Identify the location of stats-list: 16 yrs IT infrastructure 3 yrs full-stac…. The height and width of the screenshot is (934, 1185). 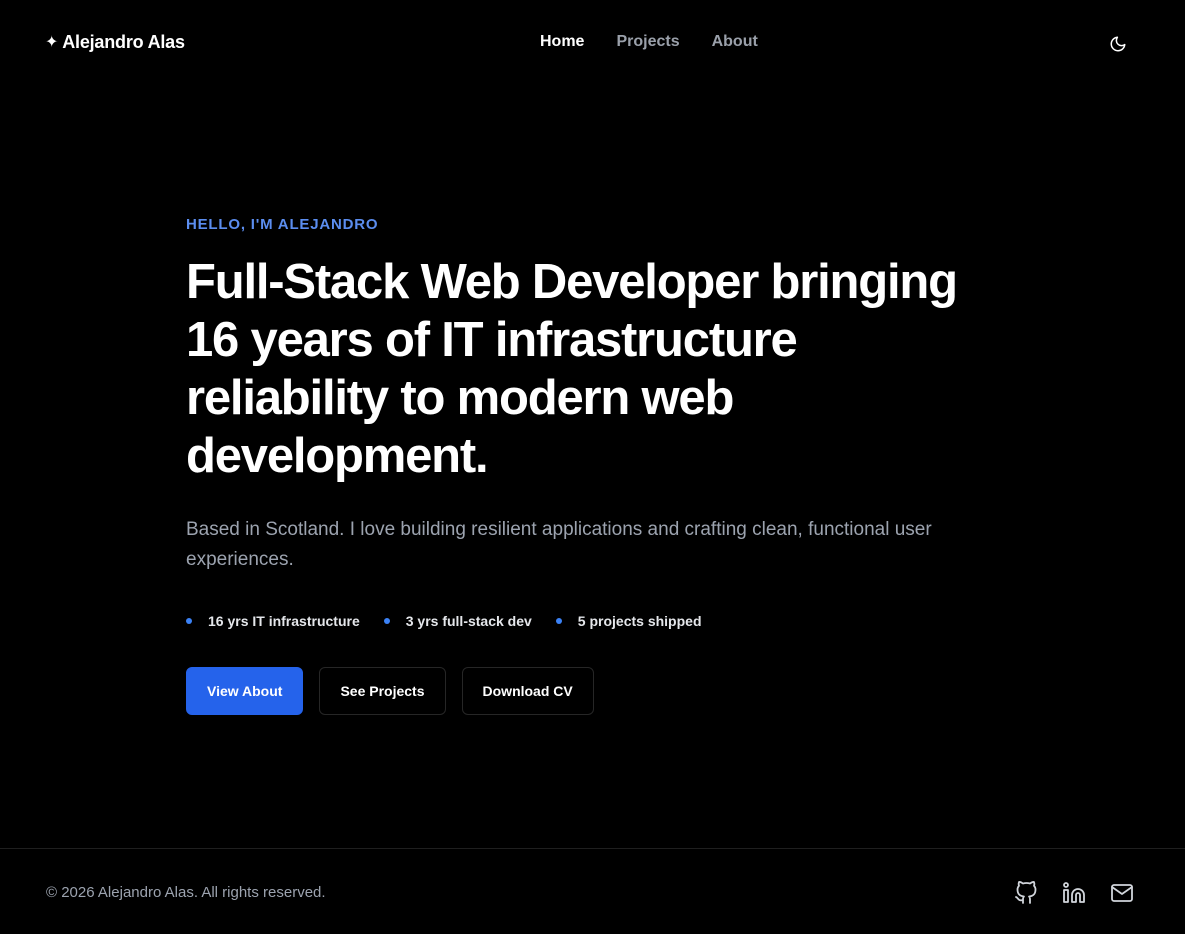
(596, 621).